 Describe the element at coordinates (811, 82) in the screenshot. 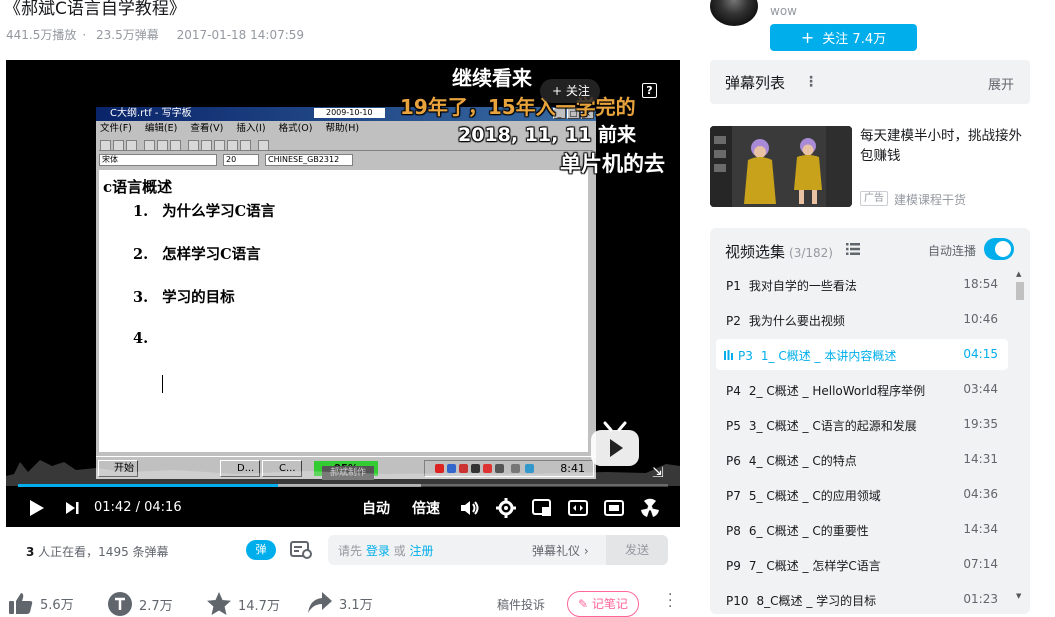

I see `more-icon: ⋮` at that location.